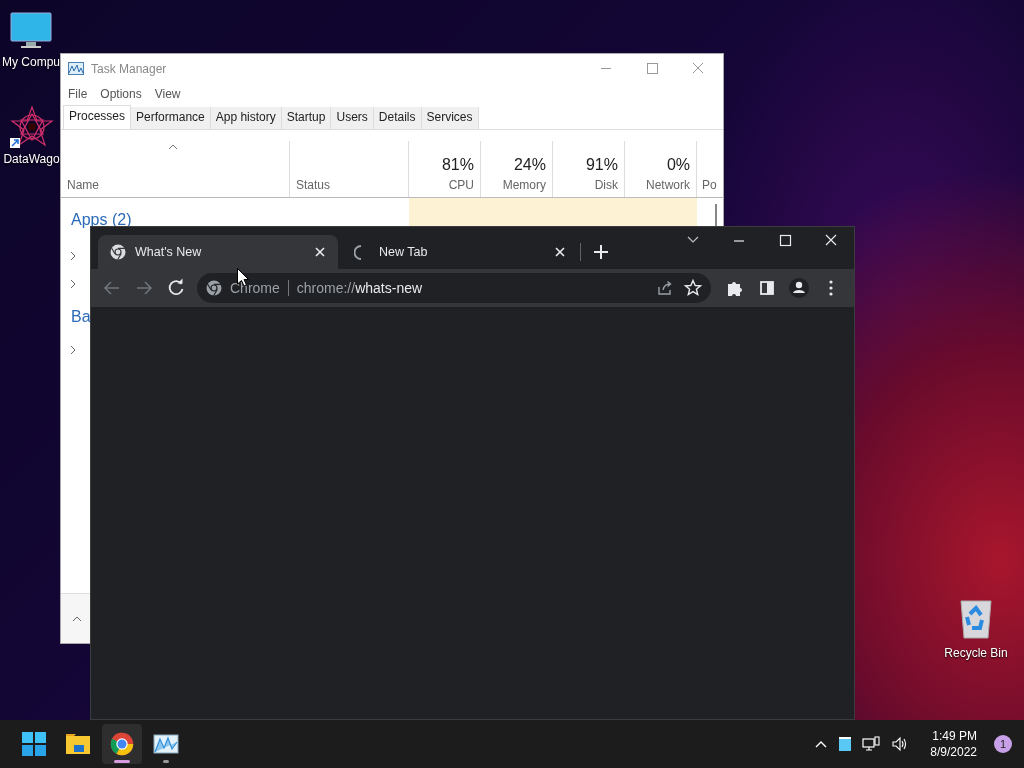 The height and width of the screenshot is (768, 1024). I want to click on column-header: Memory, so click(524, 185).